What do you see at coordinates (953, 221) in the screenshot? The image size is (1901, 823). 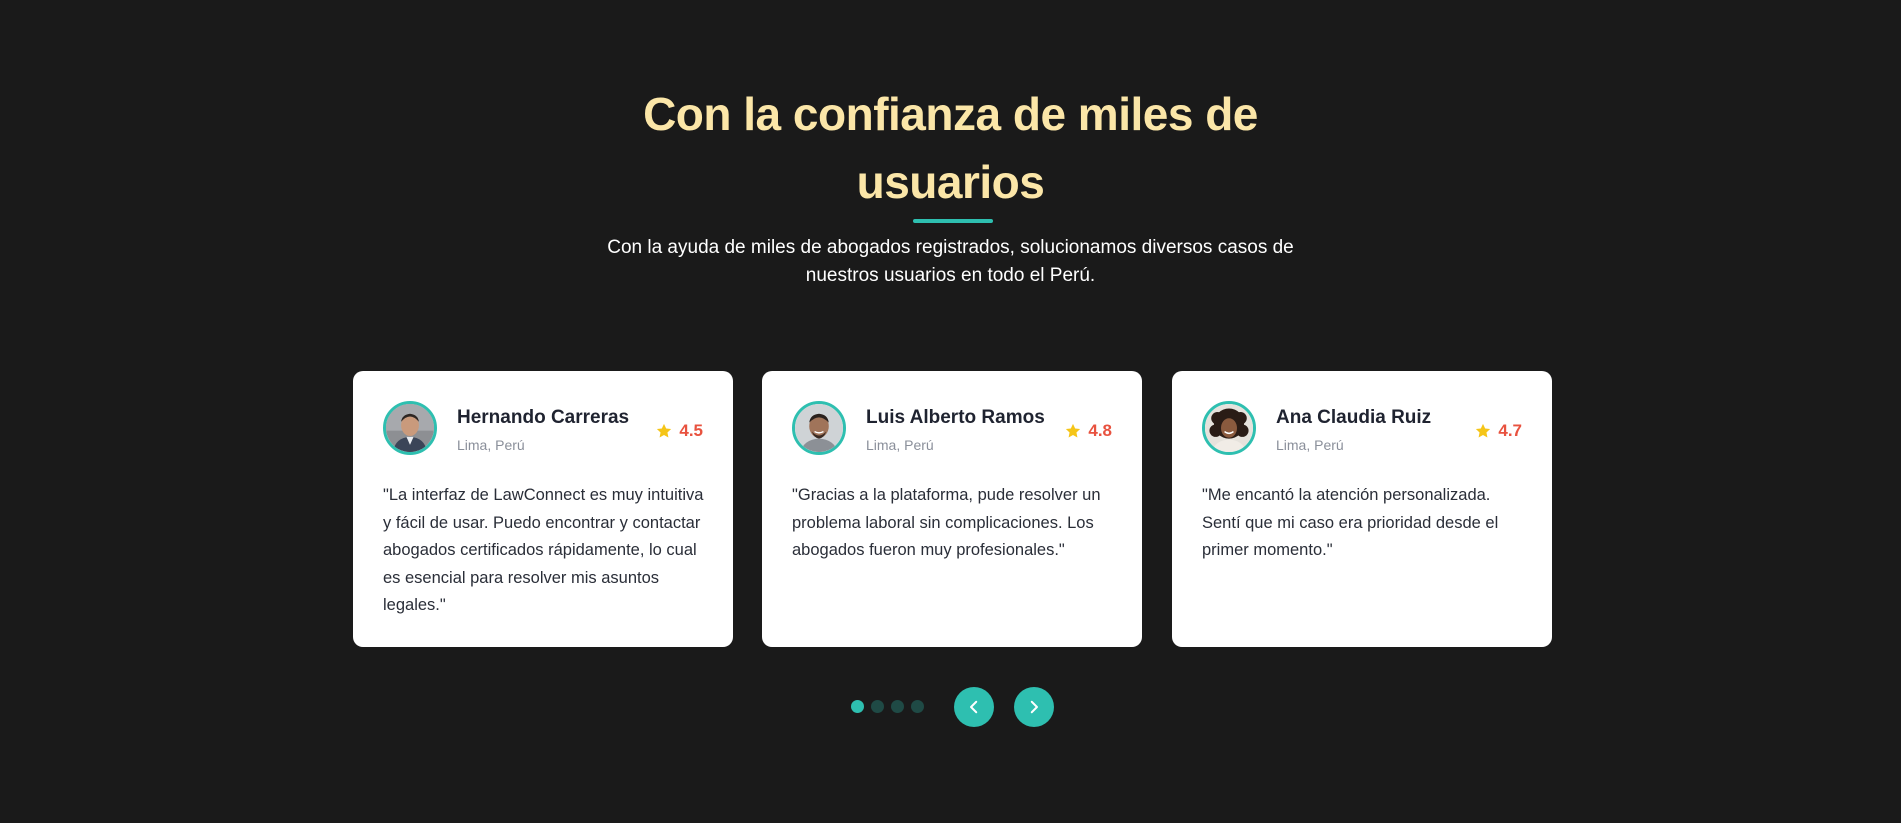 I see `title-underline` at bounding box center [953, 221].